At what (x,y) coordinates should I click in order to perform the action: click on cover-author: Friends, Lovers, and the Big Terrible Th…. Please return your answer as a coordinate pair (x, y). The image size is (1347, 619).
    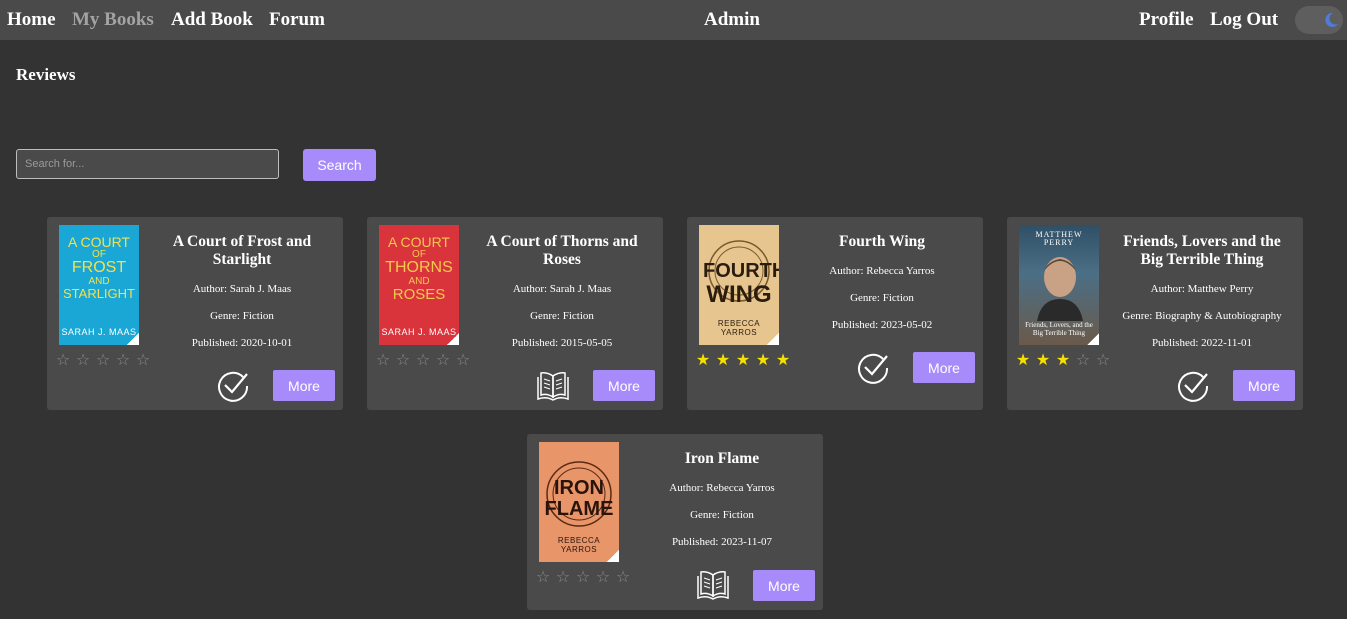
    Looking at the image, I should click on (1059, 329).